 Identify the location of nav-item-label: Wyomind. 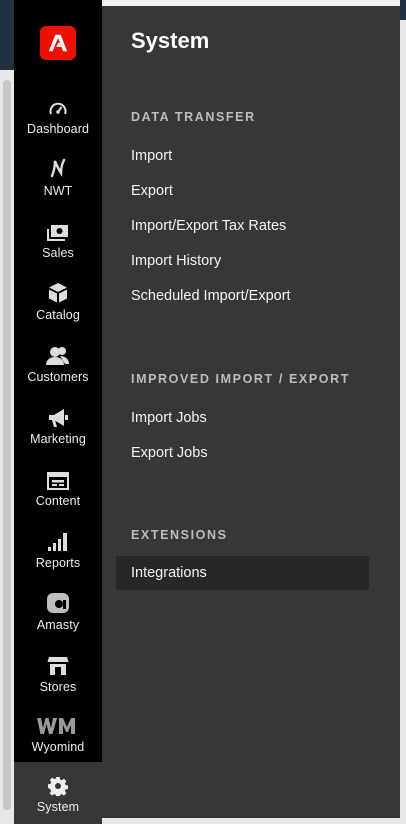
(58, 747).